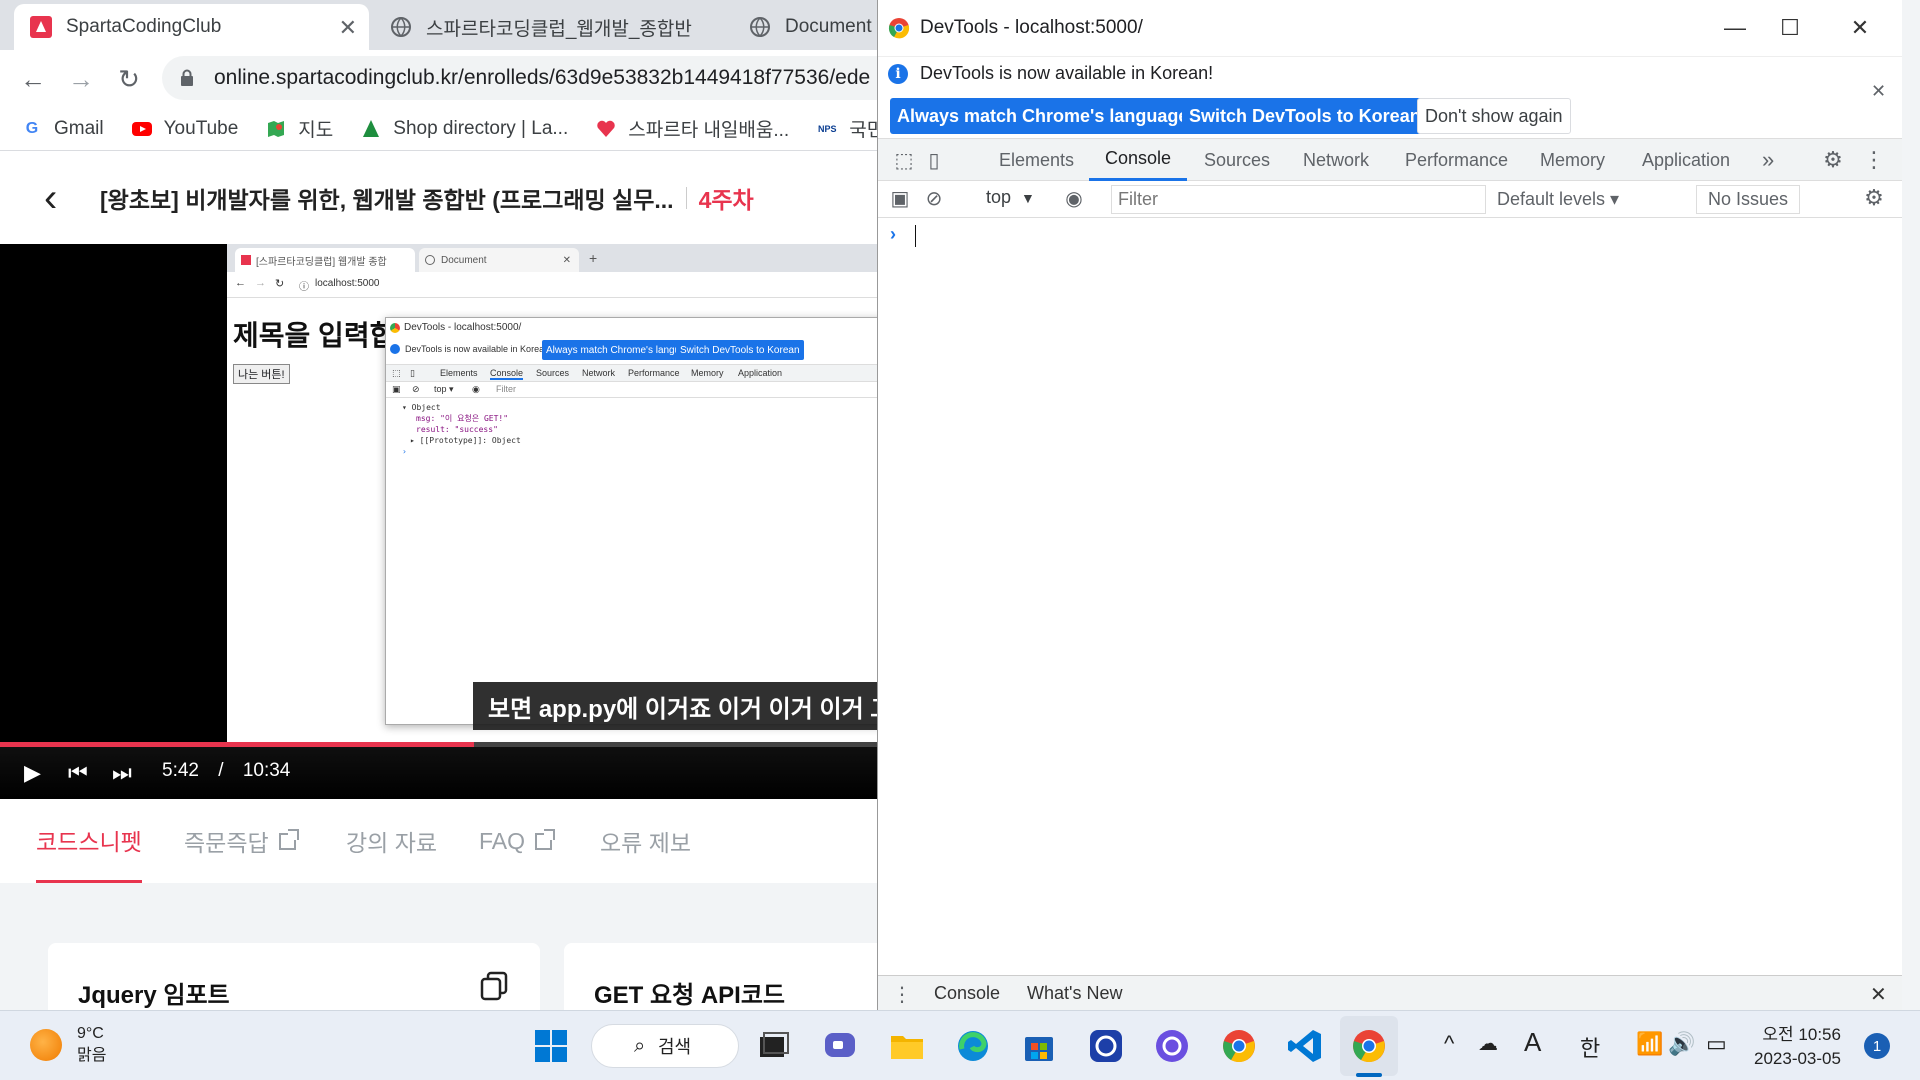 The width and height of the screenshot is (1920, 1080). Describe the element at coordinates (1010, 197) in the screenshot. I see `context-selector: top ▼` at that location.